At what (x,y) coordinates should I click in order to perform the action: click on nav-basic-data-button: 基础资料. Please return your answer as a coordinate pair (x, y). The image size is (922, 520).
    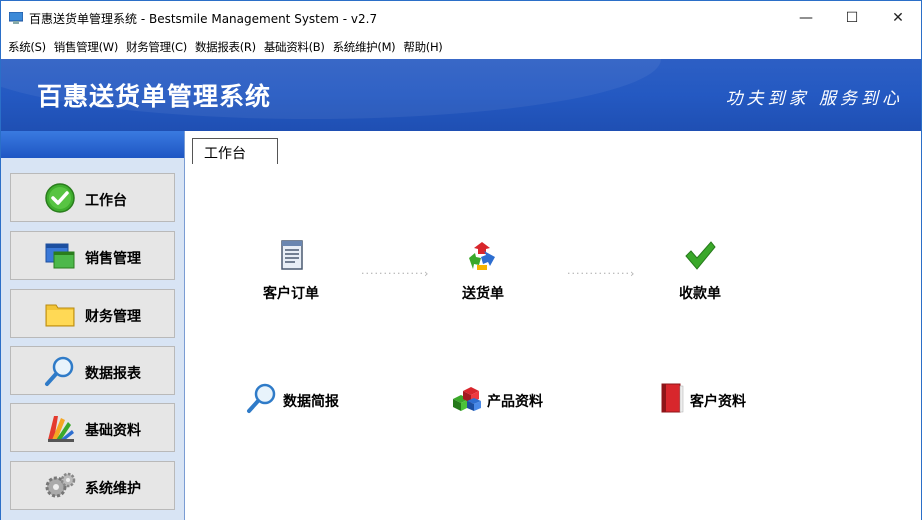
    Looking at the image, I should click on (92, 427).